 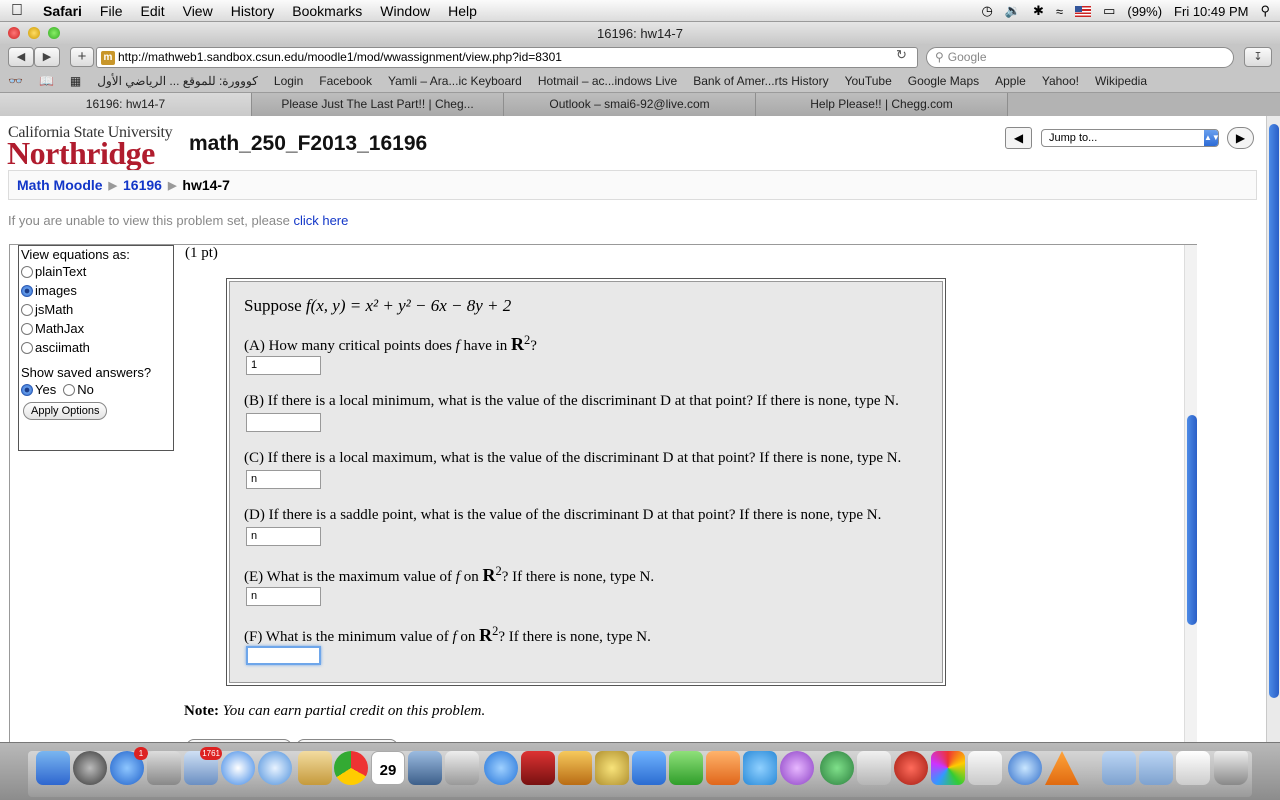 What do you see at coordinates (69, 389) in the screenshot?
I see `radio-no` at bounding box center [69, 389].